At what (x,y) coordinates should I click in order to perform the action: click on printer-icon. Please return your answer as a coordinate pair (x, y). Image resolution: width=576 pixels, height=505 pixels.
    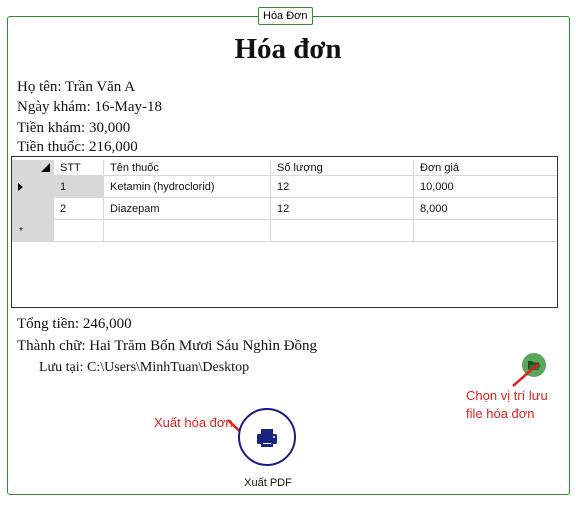
    Looking at the image, I should click on (267, 438).